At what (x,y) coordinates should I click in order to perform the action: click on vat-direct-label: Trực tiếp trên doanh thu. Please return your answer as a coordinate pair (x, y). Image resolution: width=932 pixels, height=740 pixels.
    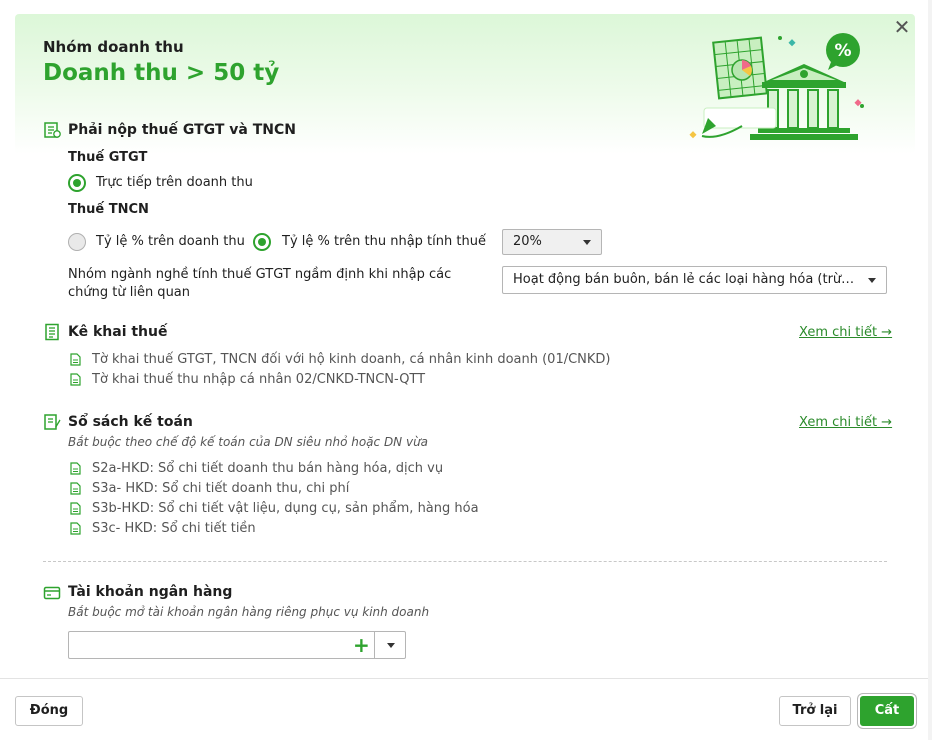
    Looking at the image, I should click on (174, 182).